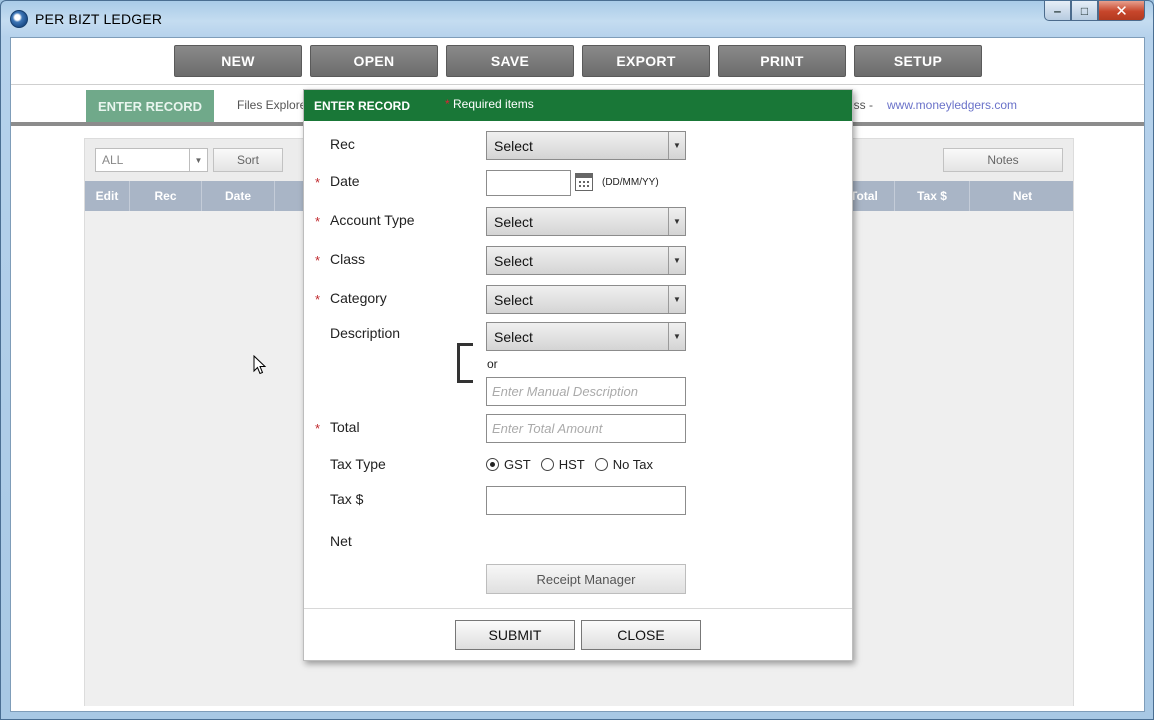 The width and height of the screenshot is (1154, 720). I want to click on total-amount-input: Enter Total Amount, so click(586, 428).